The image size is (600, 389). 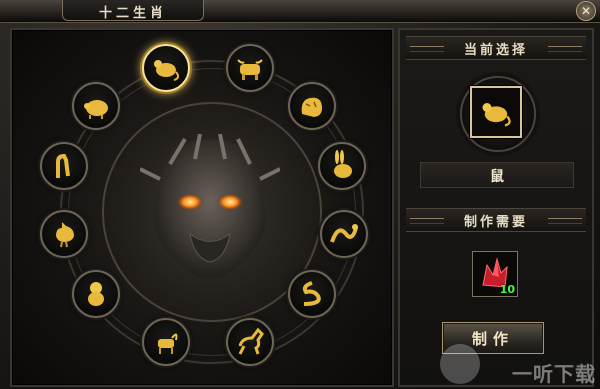 I want to click on watermark: 一听下载, so click(x=554, y=374).